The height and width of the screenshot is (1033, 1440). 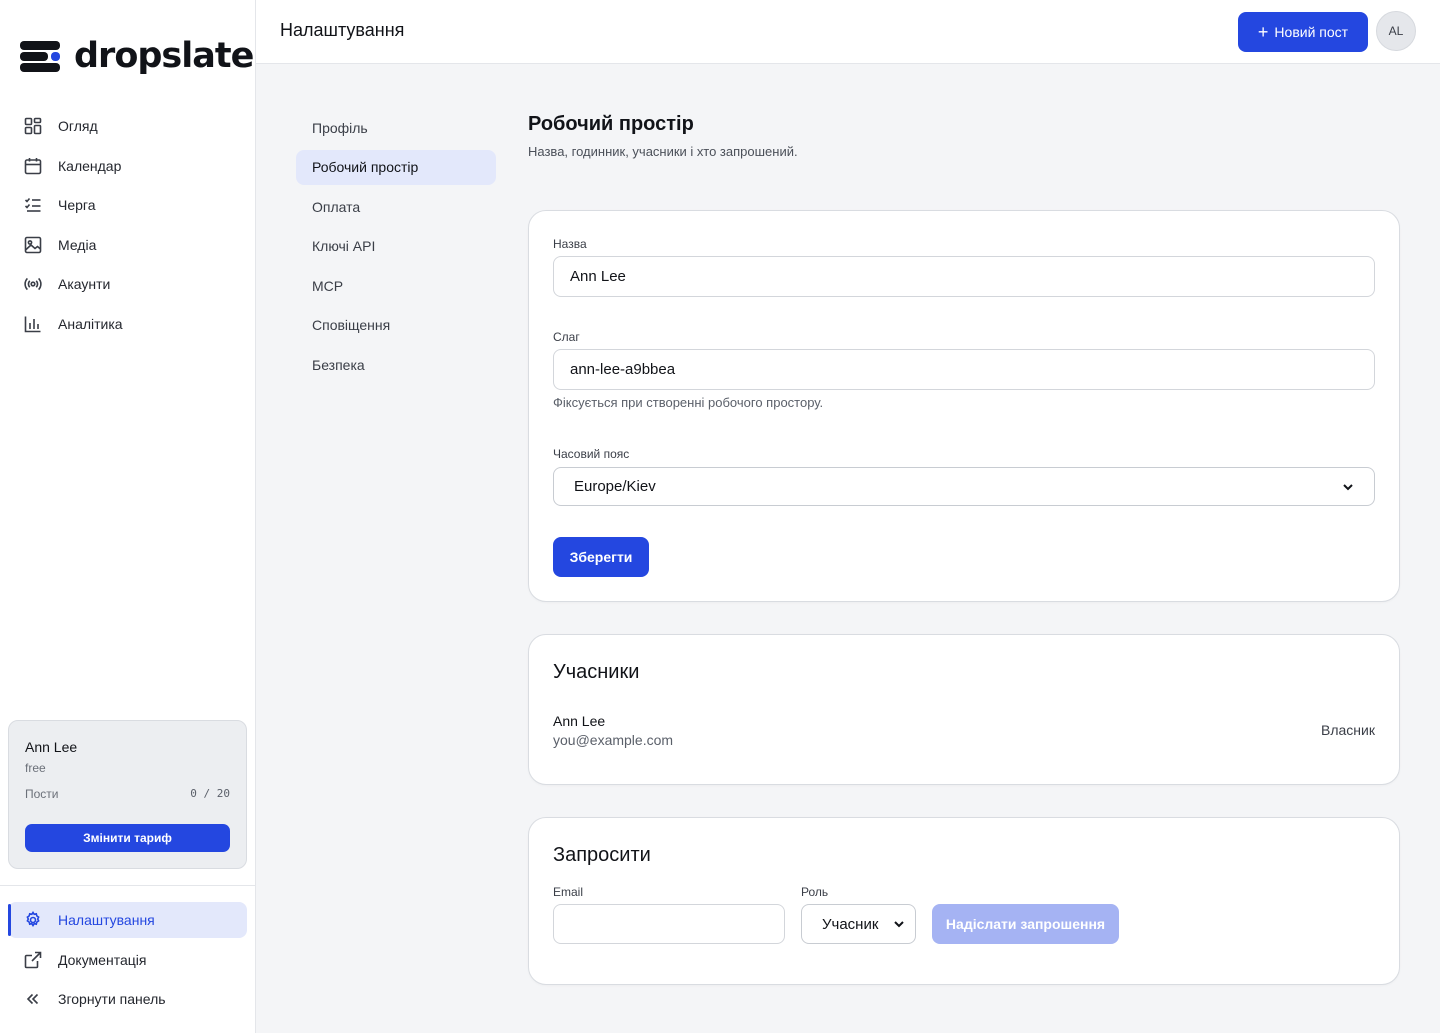 I want to click on timezone-label: Часовий пояс, so click(x=591, y=454).